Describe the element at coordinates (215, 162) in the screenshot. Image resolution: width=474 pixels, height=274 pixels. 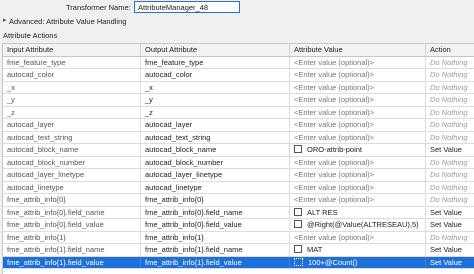
I see `output-attribute-cell: autocad_block_number` at that location.